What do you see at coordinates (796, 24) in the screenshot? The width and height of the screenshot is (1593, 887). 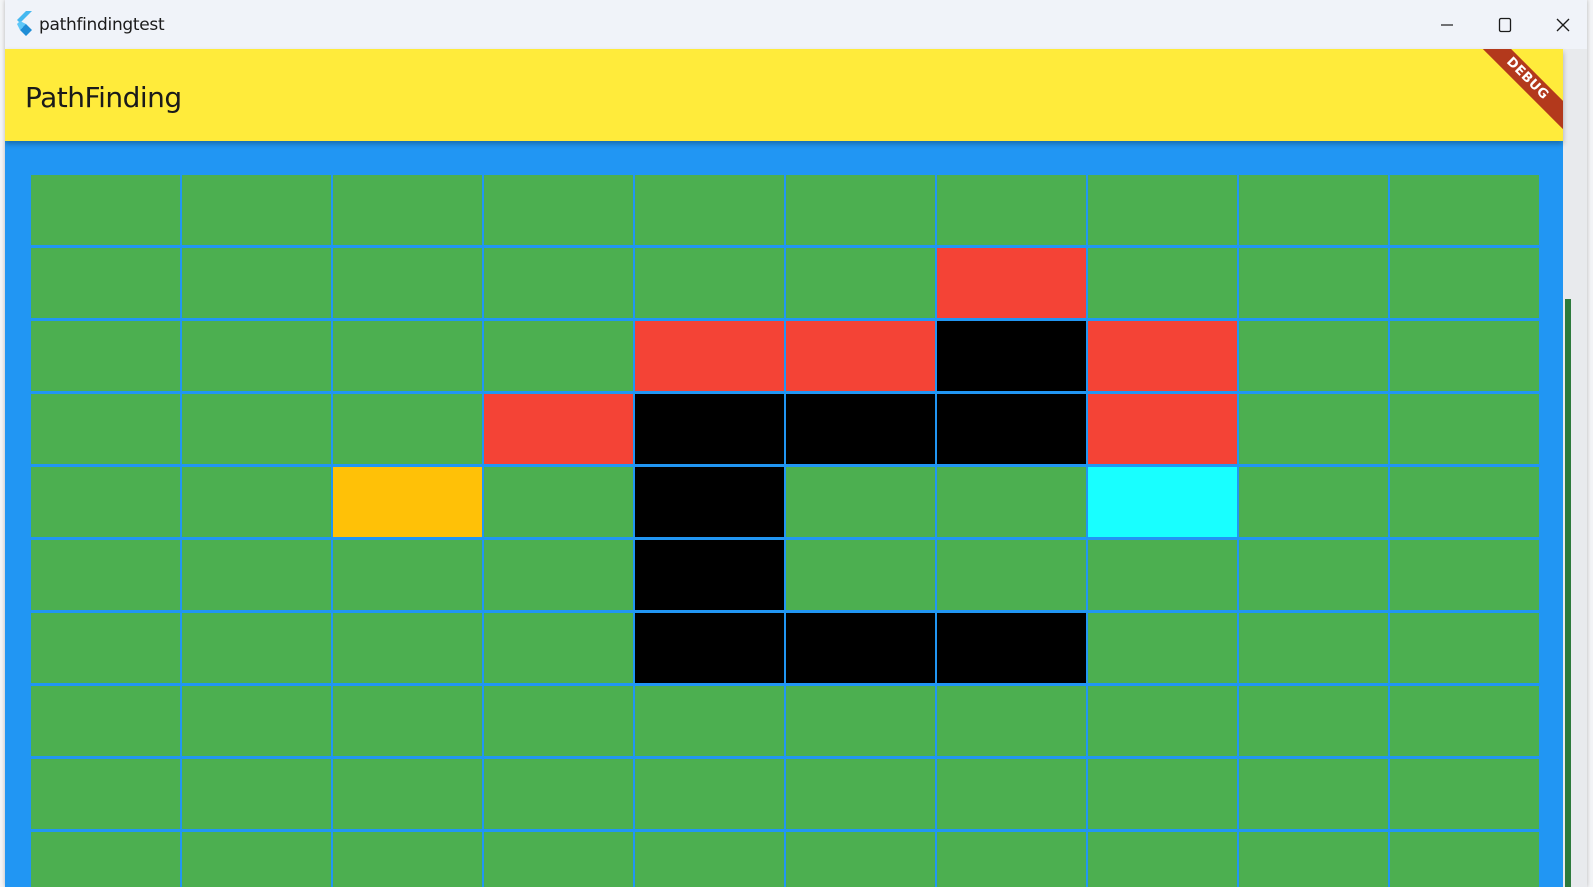 I see `title-bar: pathfindingtest` at bounding box center [796, 24].